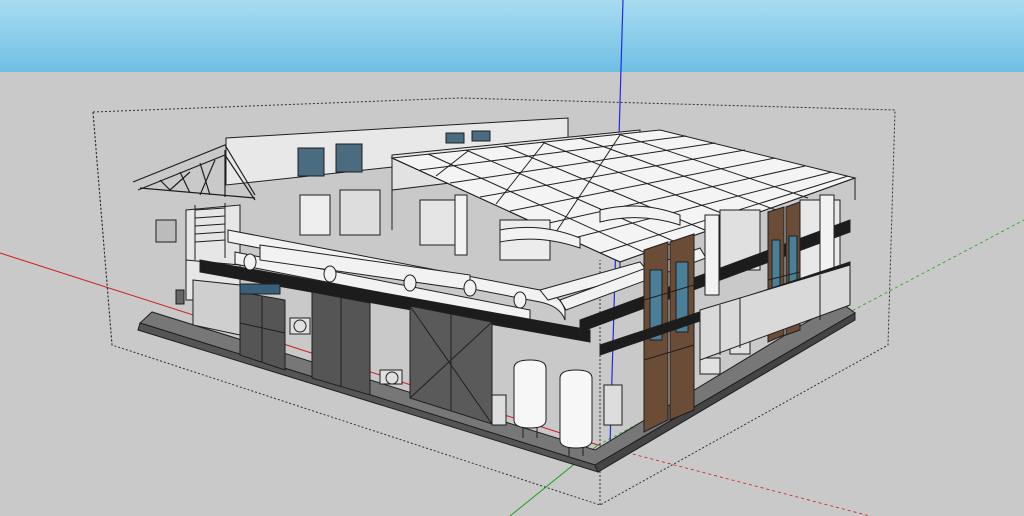 This screenshot has width=1024, height=516. Describe the element at coordinates (166, 231) in the screenshot. I see `window-left` at that location.